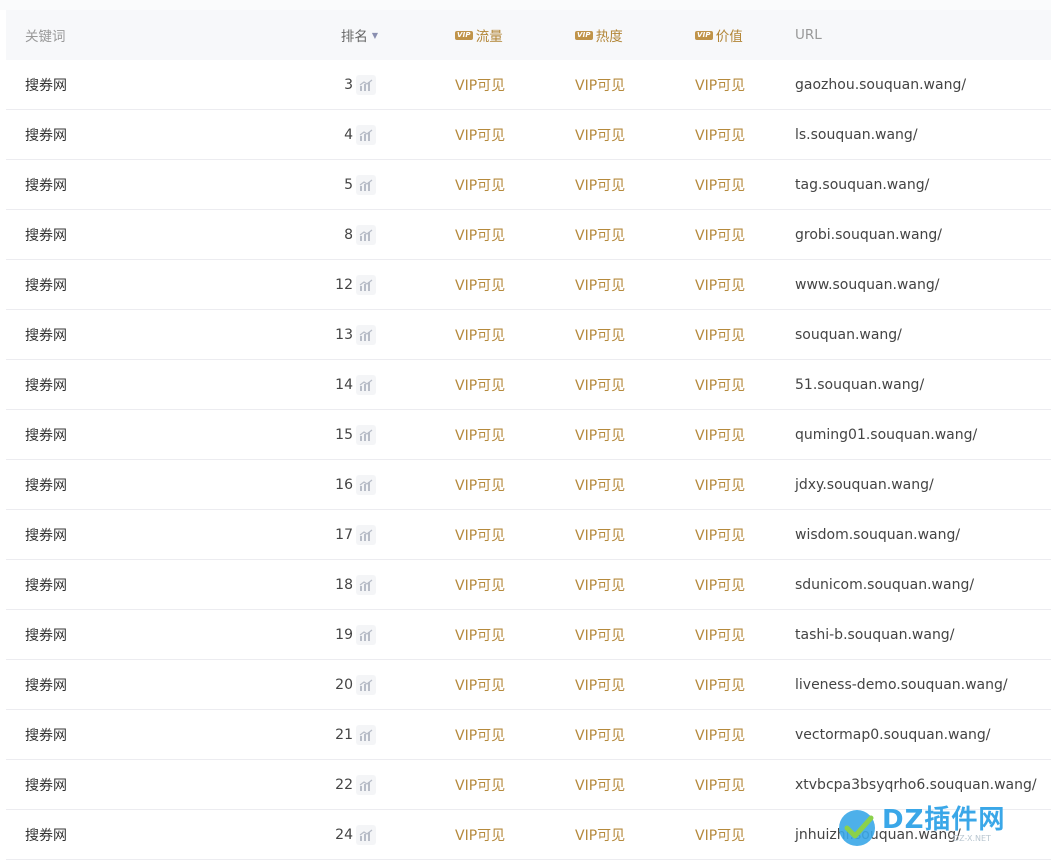 This screenshot has width=1051, height=863. I want to click on header-rank-label: 排名, so click(354, 37).